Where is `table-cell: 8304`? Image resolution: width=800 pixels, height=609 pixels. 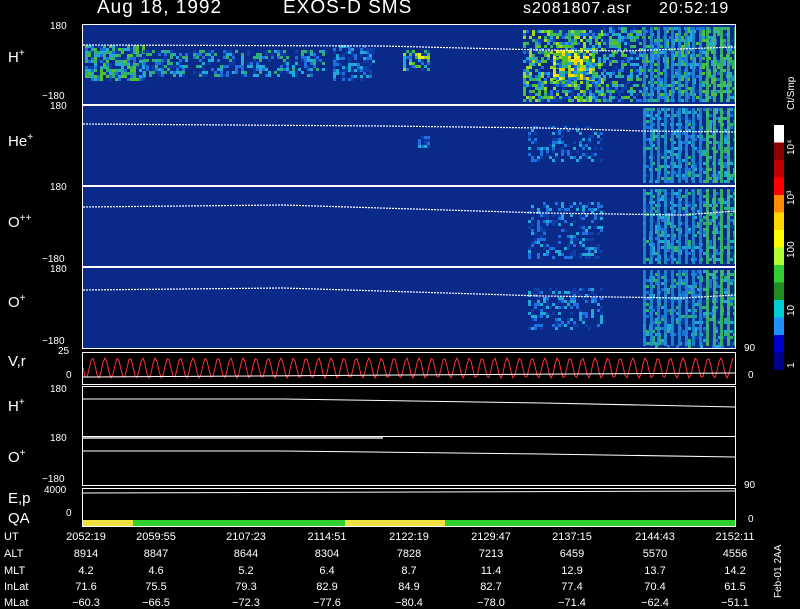
table-cell: 8304 is located at coordinates (327, 554).